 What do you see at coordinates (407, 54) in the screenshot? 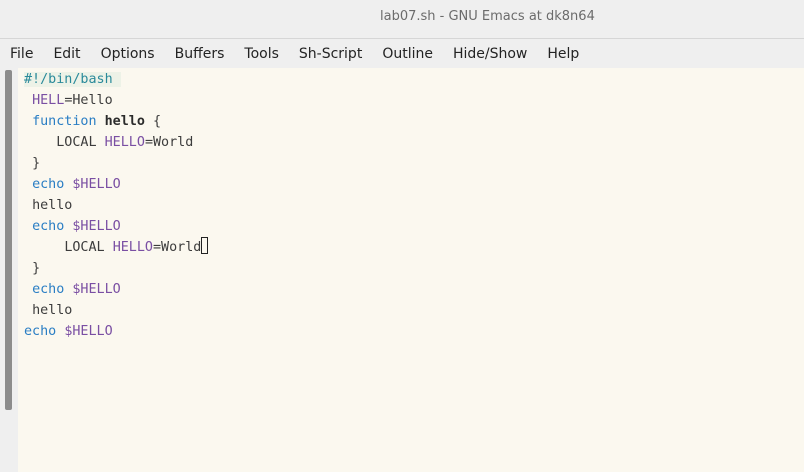
I see `menu-outline: Outline` at bounding box center [407, 54].